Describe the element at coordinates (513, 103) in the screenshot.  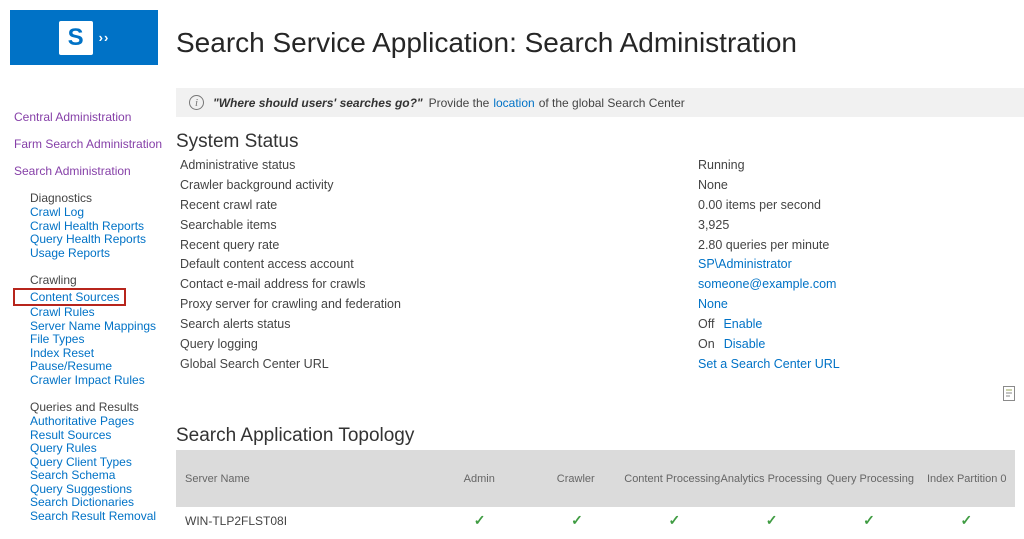
I see `location-link: location` at that location.